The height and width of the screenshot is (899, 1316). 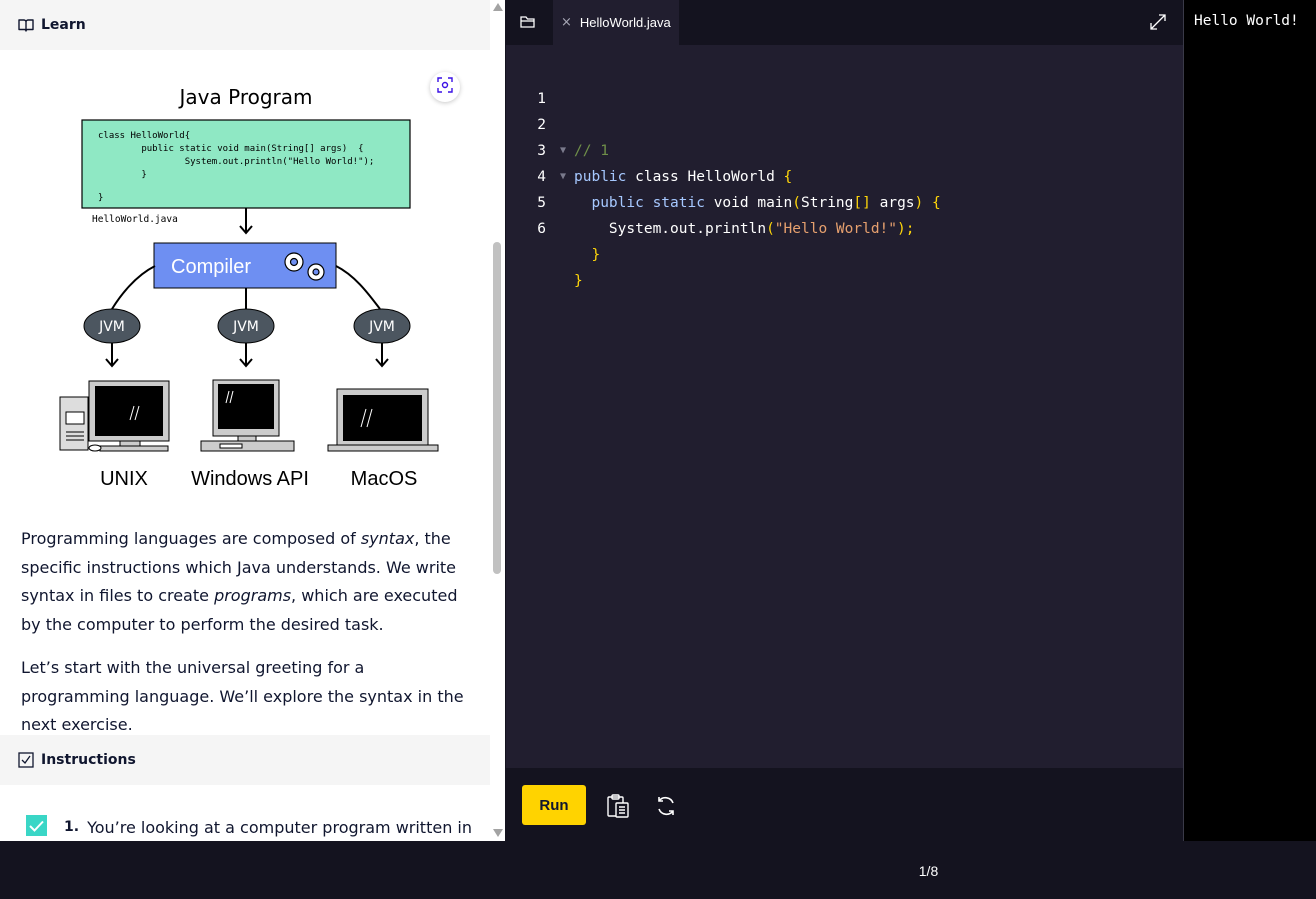 I want to click on footer: 1/8, so click(x=658, y=870).